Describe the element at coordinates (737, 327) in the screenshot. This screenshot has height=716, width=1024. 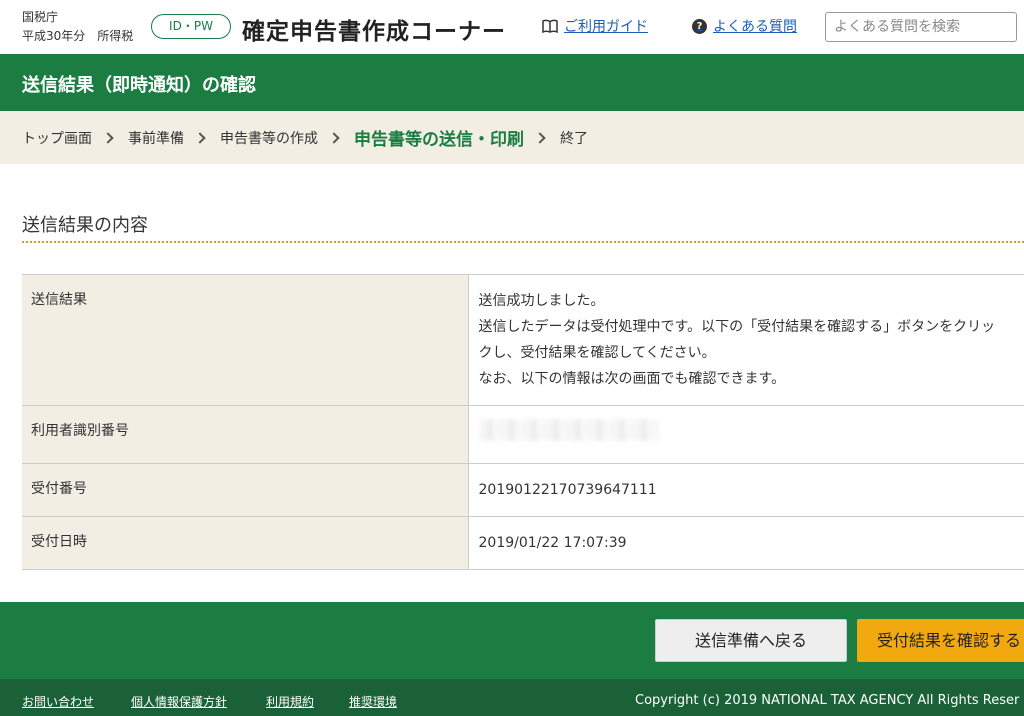
I see `message-line: 送信したデータは受付処理中です。以下の「受付結果を確認する」ボタンをクリッ` at that location.